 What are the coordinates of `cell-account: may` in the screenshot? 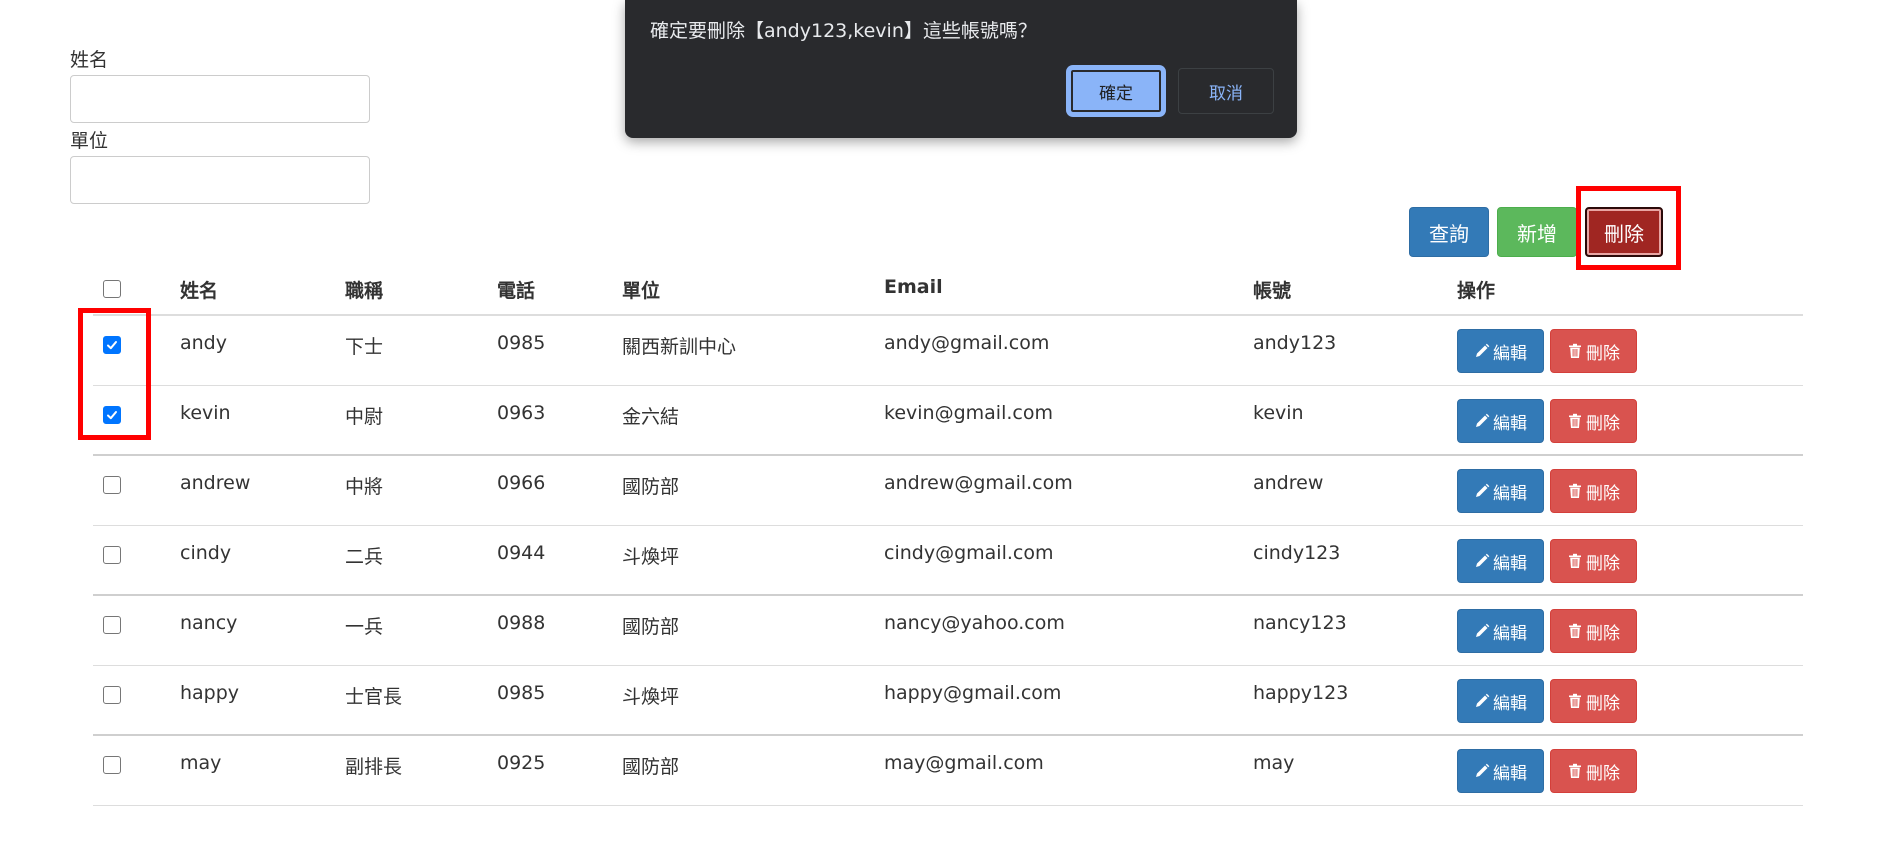 It's located at (1274, 763).